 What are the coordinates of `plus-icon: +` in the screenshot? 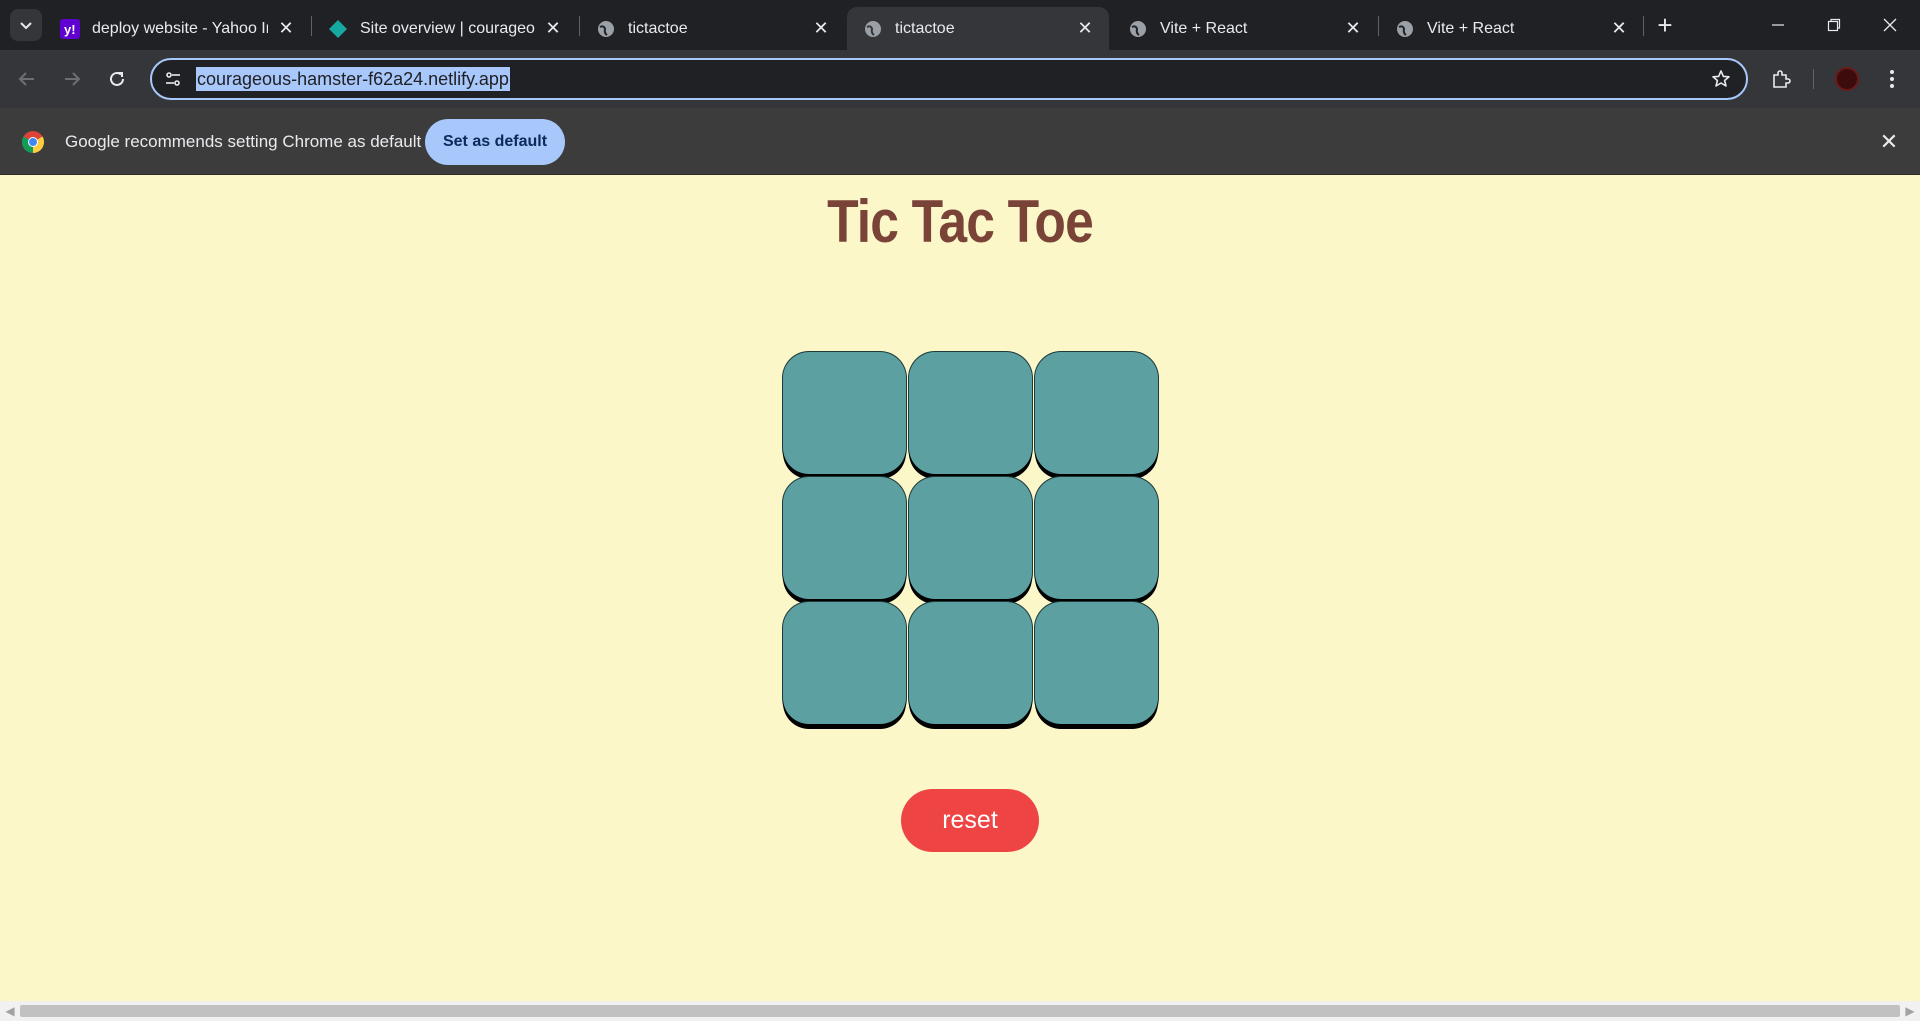 It's located at (1665, 24).